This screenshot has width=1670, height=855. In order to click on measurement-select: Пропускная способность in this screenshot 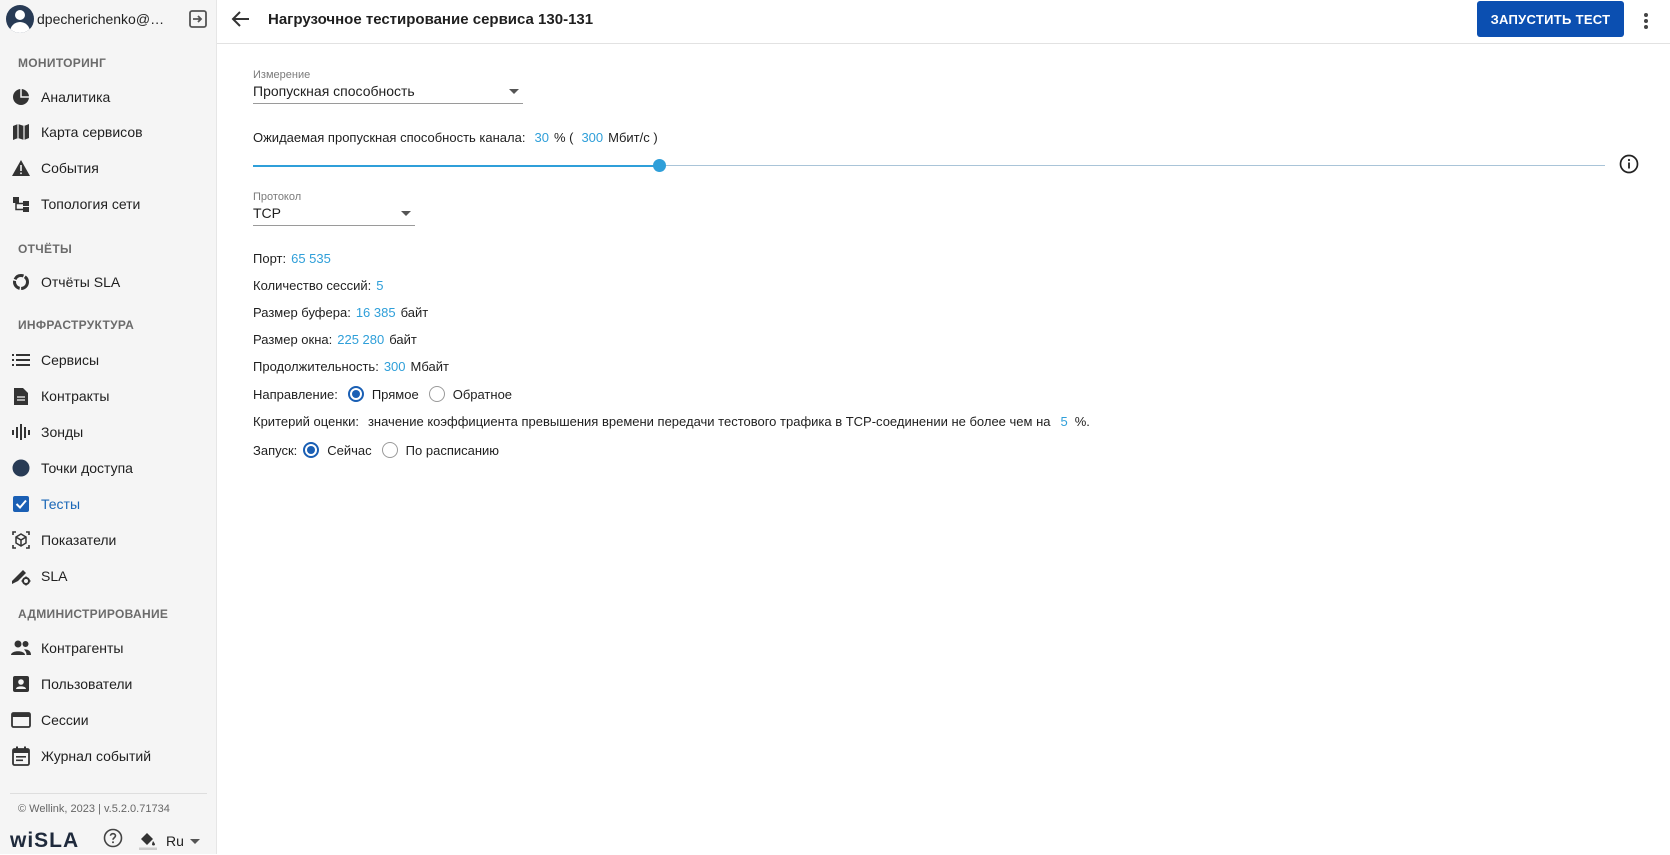, I will do `click(388, 92)`.